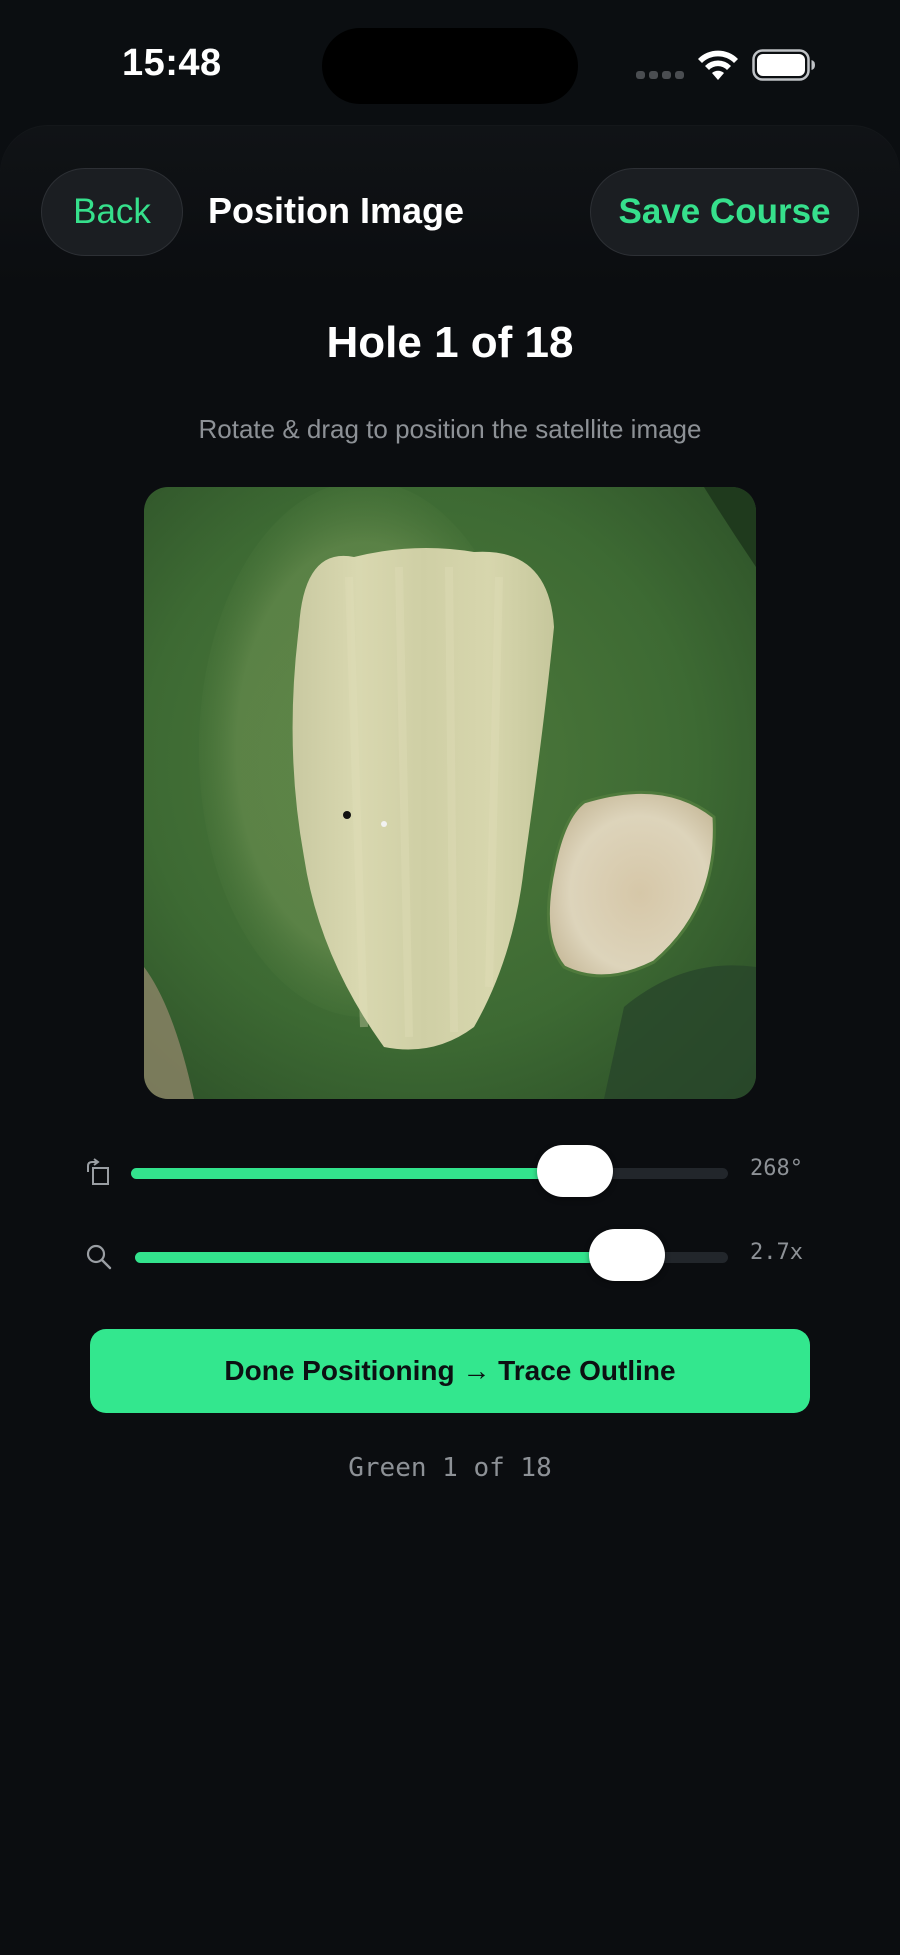 The height and width of the screenshot is (1955, 900). What do you see at coordinates (575, 1171) in the screenshot?
I see `rotation-slider-thumb` at bounding box center [575, 1171].